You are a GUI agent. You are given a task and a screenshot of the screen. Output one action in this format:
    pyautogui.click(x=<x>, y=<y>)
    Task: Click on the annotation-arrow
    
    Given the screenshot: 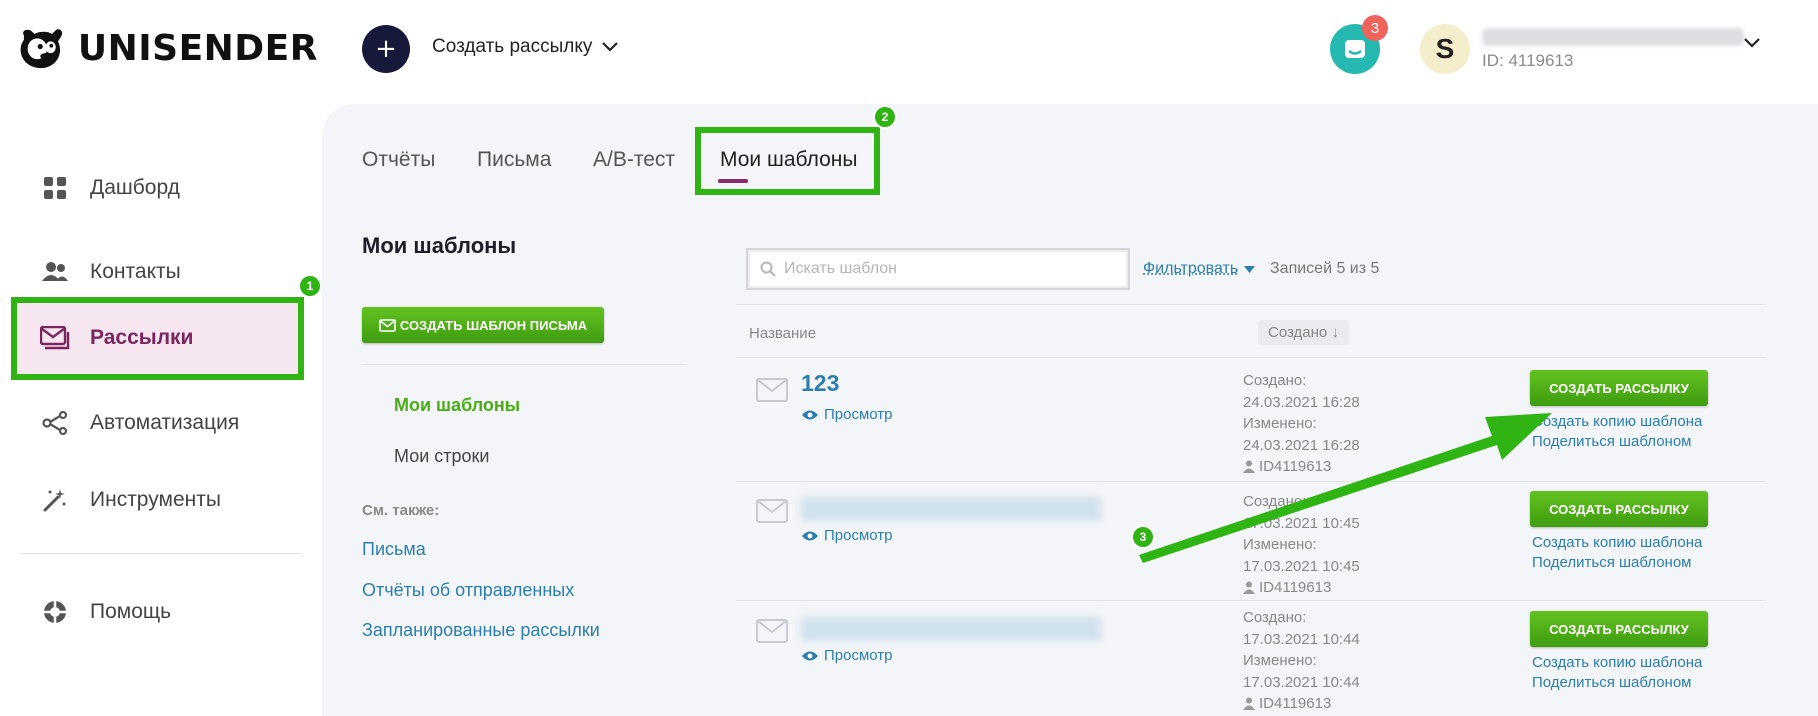 What is the action you would take?
    pyautogui.click(x=1345, y=488)
    